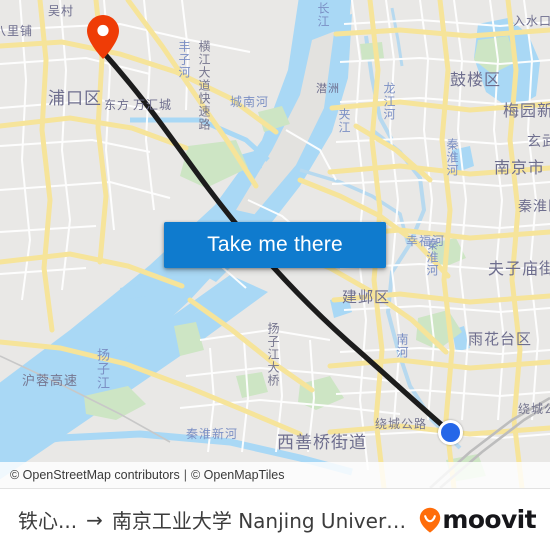 This screenshot has height=550, width=550. What do you see at coordinates (95, 475) in the screenshot?
I see `attribution-osm: © OpenStreetMap contributors` at bounding box center [95, 475].